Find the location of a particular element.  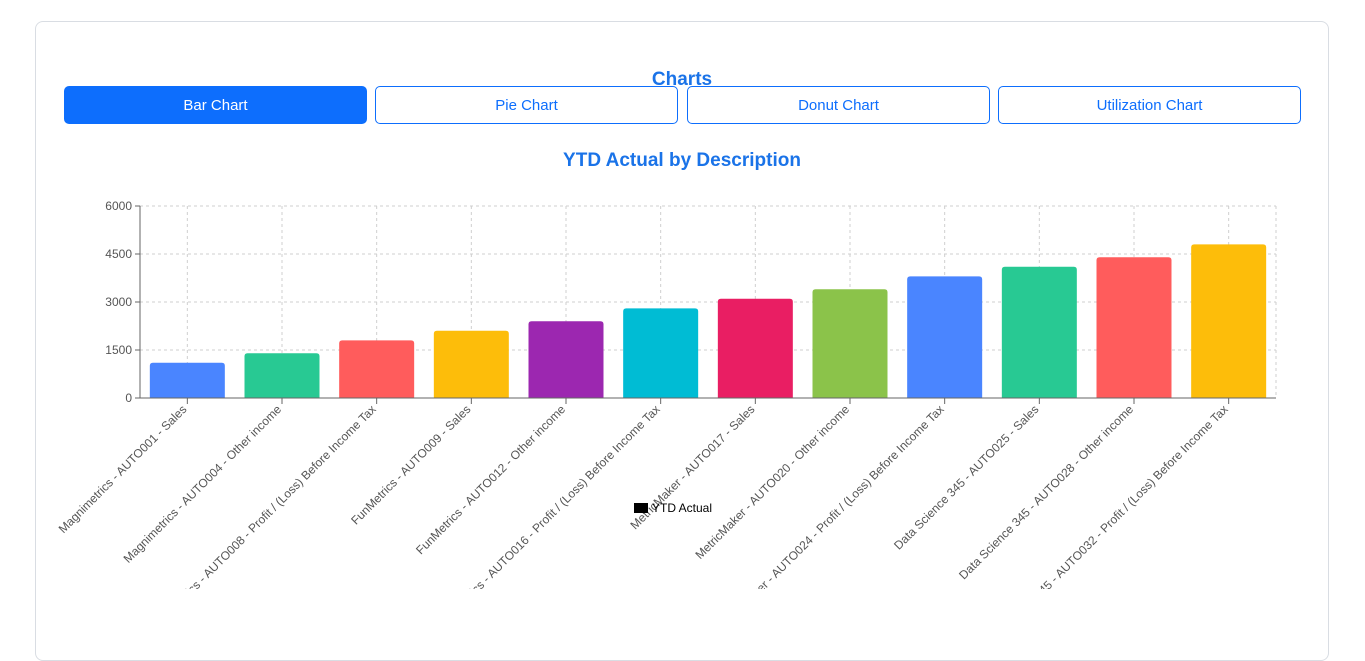

legend-swatch is located at coordinates (641, 508).